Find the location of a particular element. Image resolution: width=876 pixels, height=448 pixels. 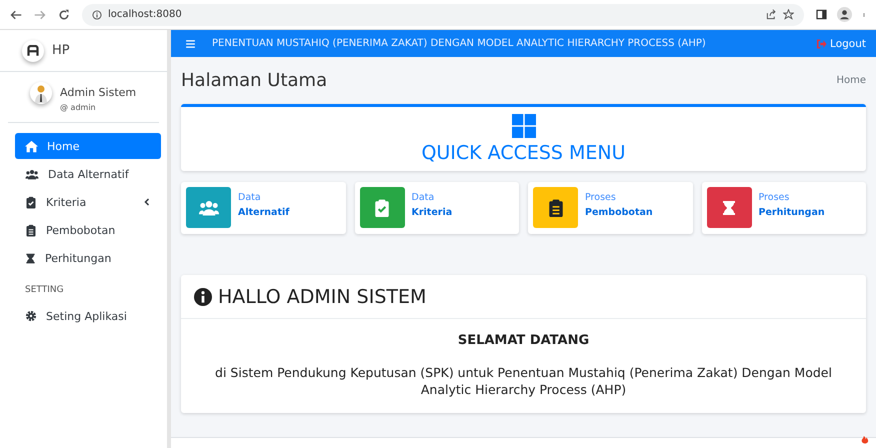

grid-icon is located at coordinates (523, 126).